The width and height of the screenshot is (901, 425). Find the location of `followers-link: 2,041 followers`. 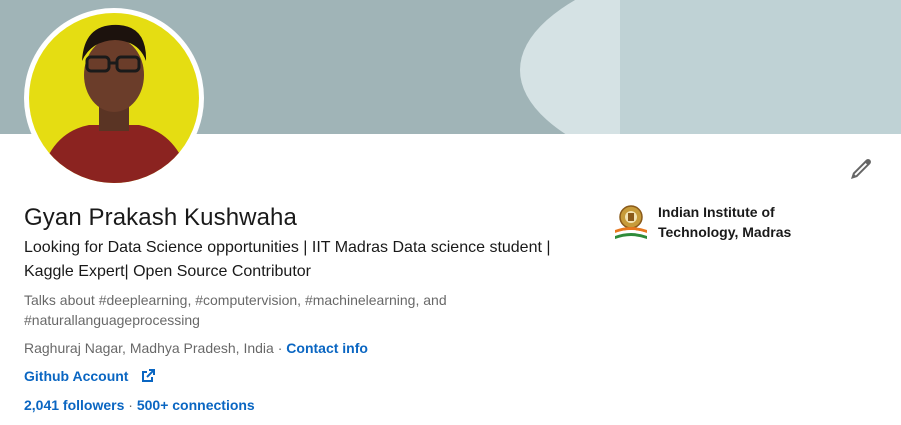

followers-link: 2,041 followers is located at coordinates (74, 405).